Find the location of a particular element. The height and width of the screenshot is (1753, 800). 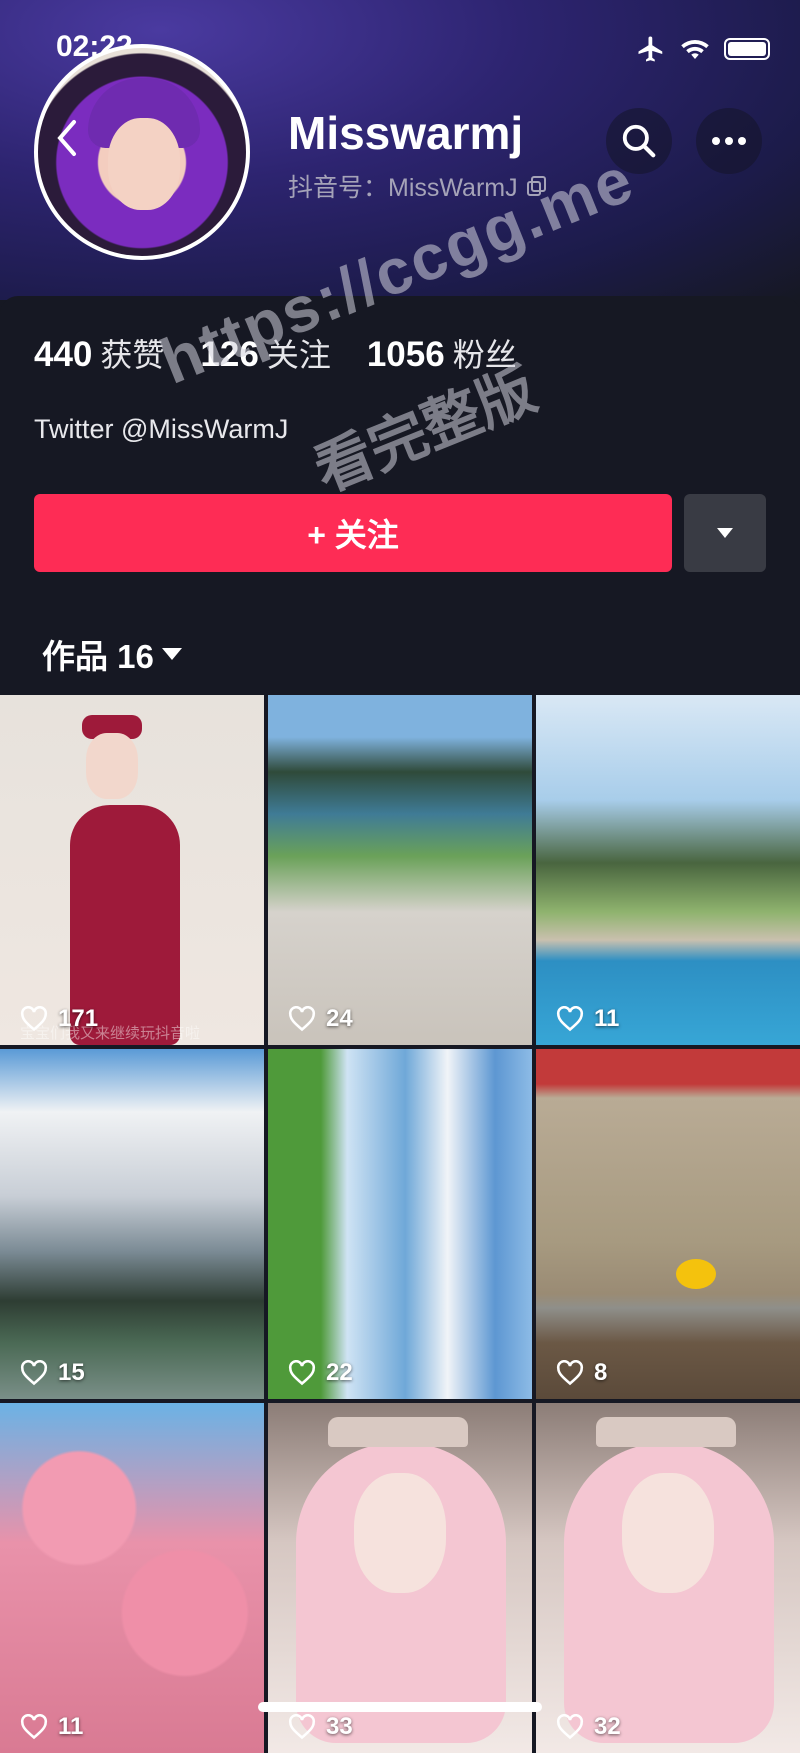

video-tile: 24 is located at coordinates (400, 870).